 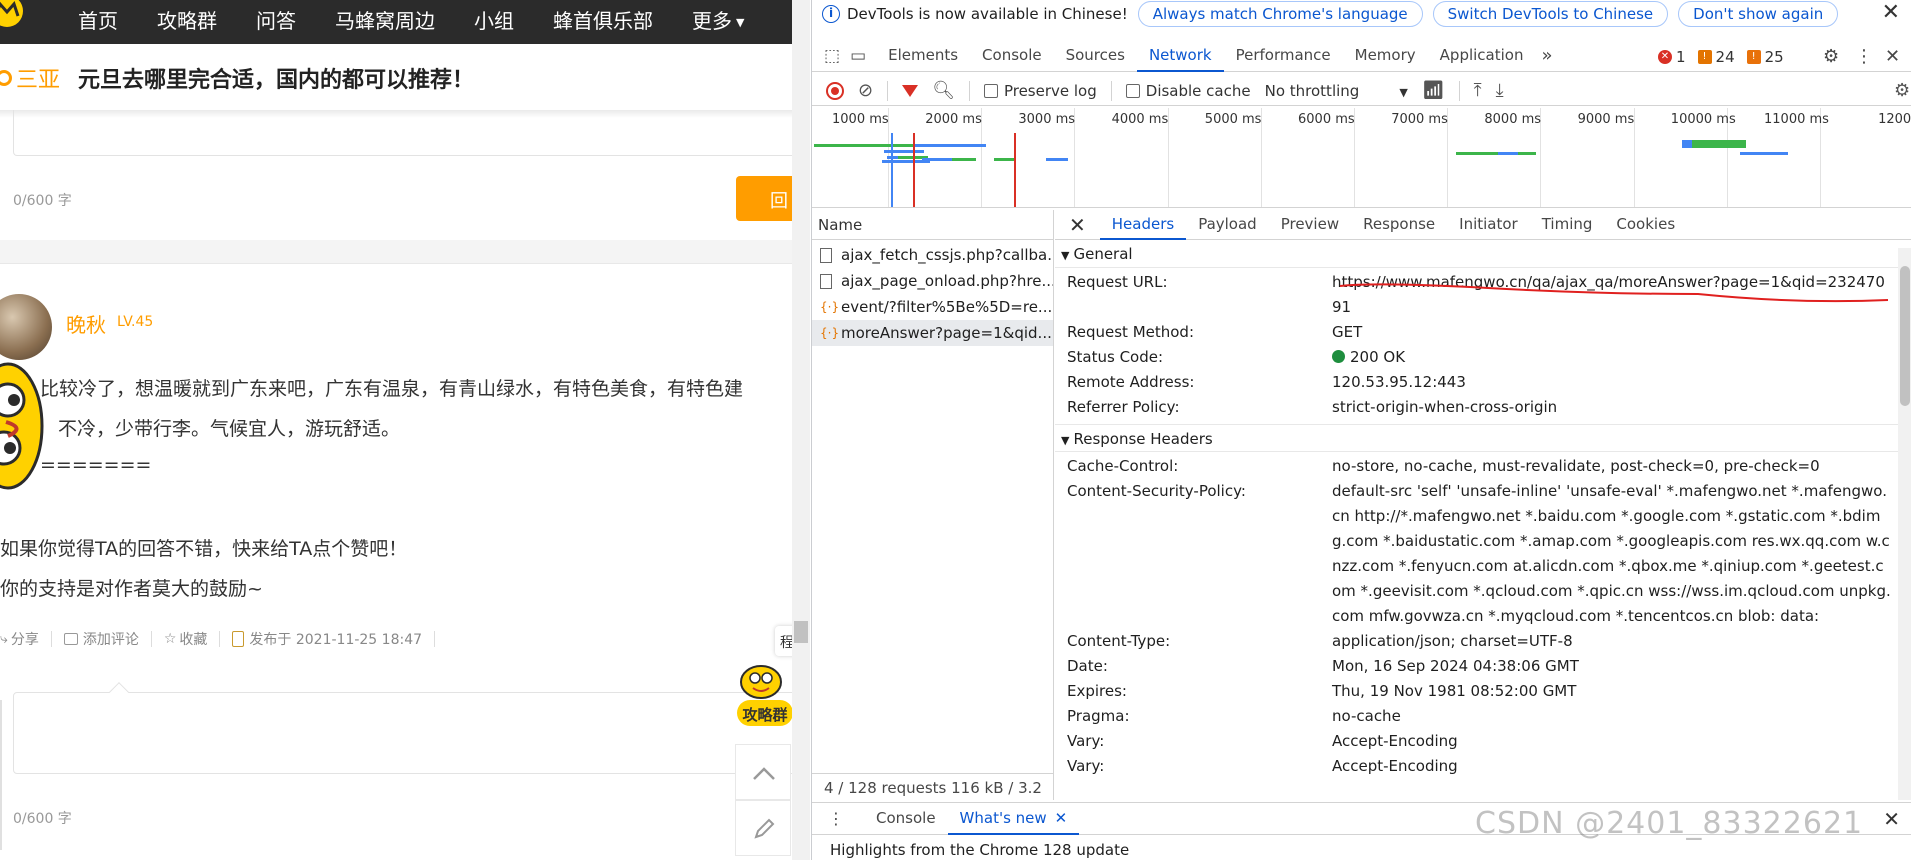 I want to click on header-value: strict-origin-when-cross-origin, so click(x=1612, y=407).